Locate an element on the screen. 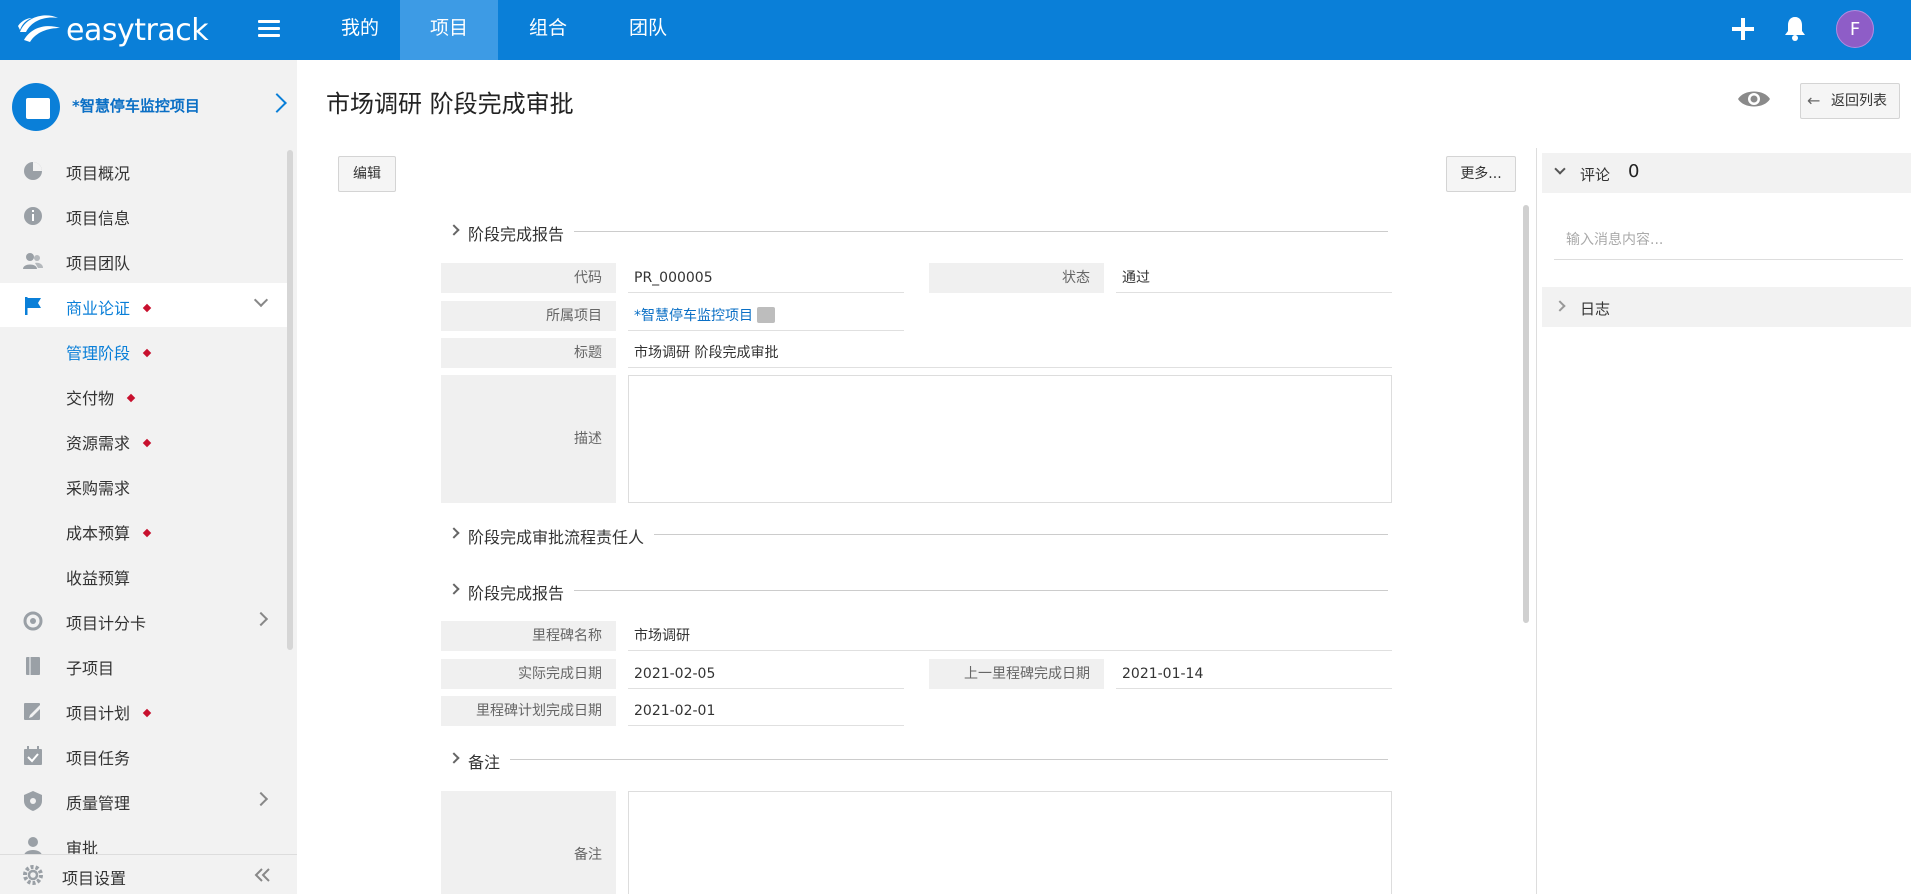 This screenshot has height=894, width=1911. sidebar-item-cost-budget: 成本预算 is located at coordinates (144, 530).